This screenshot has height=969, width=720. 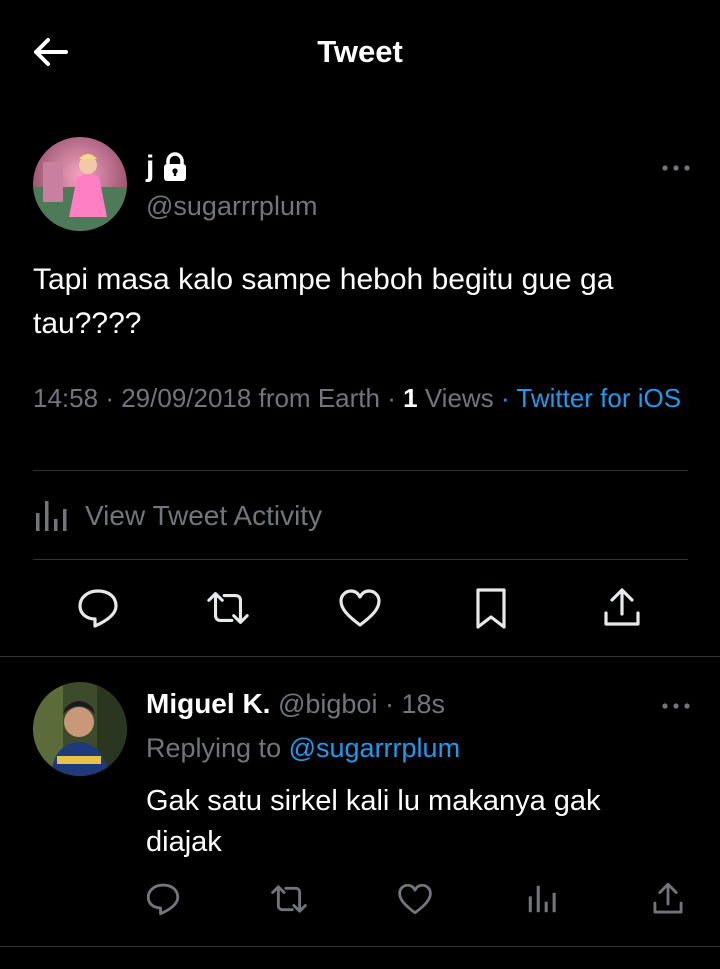 I want to click on reply-author-name: Miguel K., so click(x=208, y=703).